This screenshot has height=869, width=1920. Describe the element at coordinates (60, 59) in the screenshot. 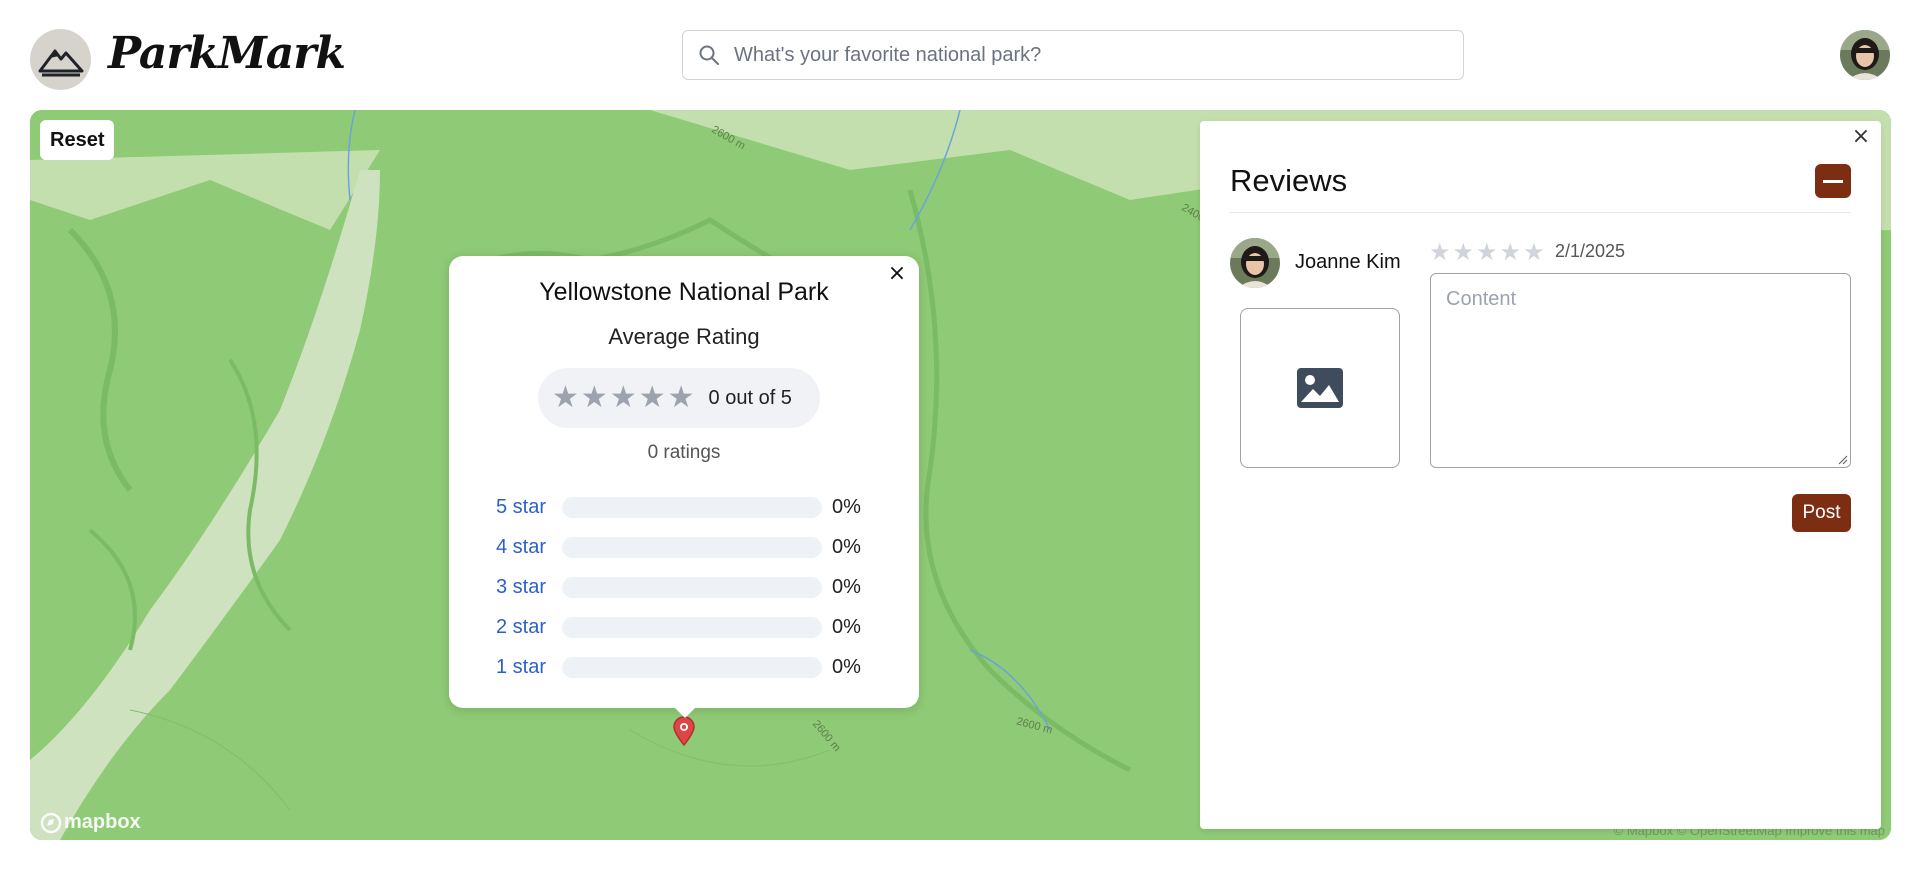

I see `mountain-logo-icon` at that location.